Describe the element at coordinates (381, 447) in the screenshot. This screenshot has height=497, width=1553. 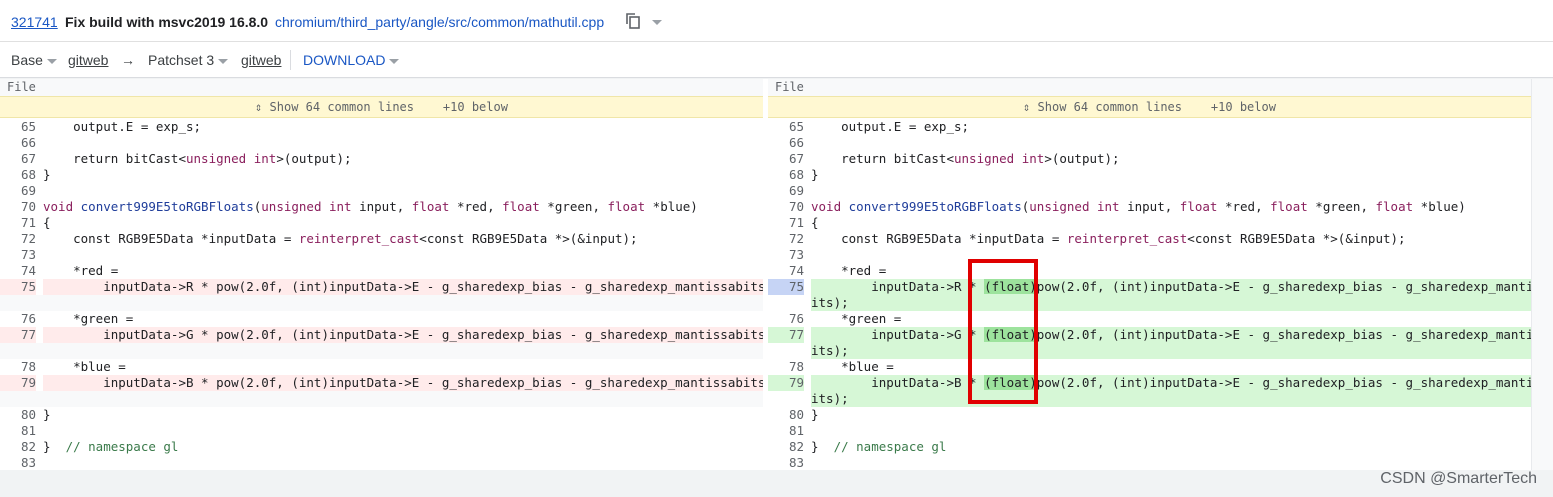
I see `diff-line: 82} // namespace gl` at that location.